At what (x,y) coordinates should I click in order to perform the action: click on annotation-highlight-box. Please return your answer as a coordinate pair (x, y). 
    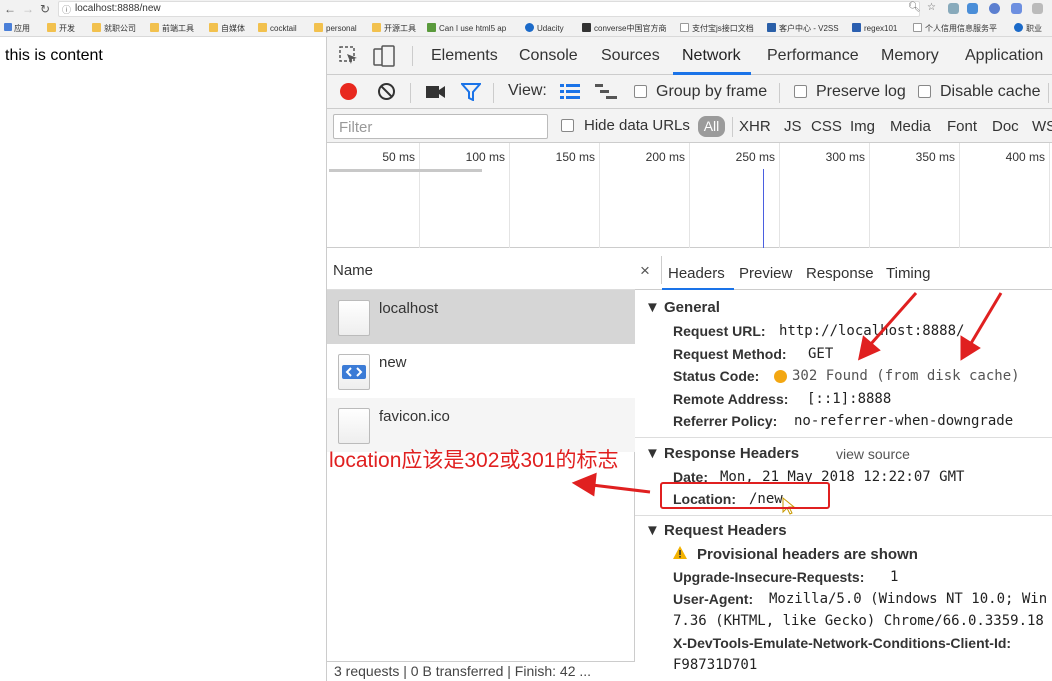
    Looking at the image, I should click on (745, 495).